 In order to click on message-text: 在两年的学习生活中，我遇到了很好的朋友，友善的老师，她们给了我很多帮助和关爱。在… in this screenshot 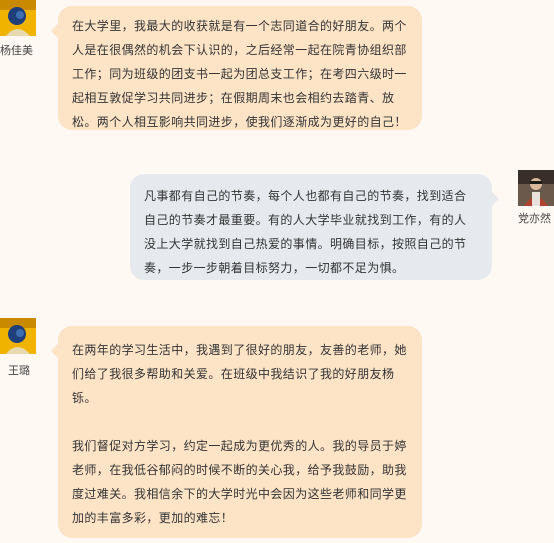, I will do `click(239, 374)`.